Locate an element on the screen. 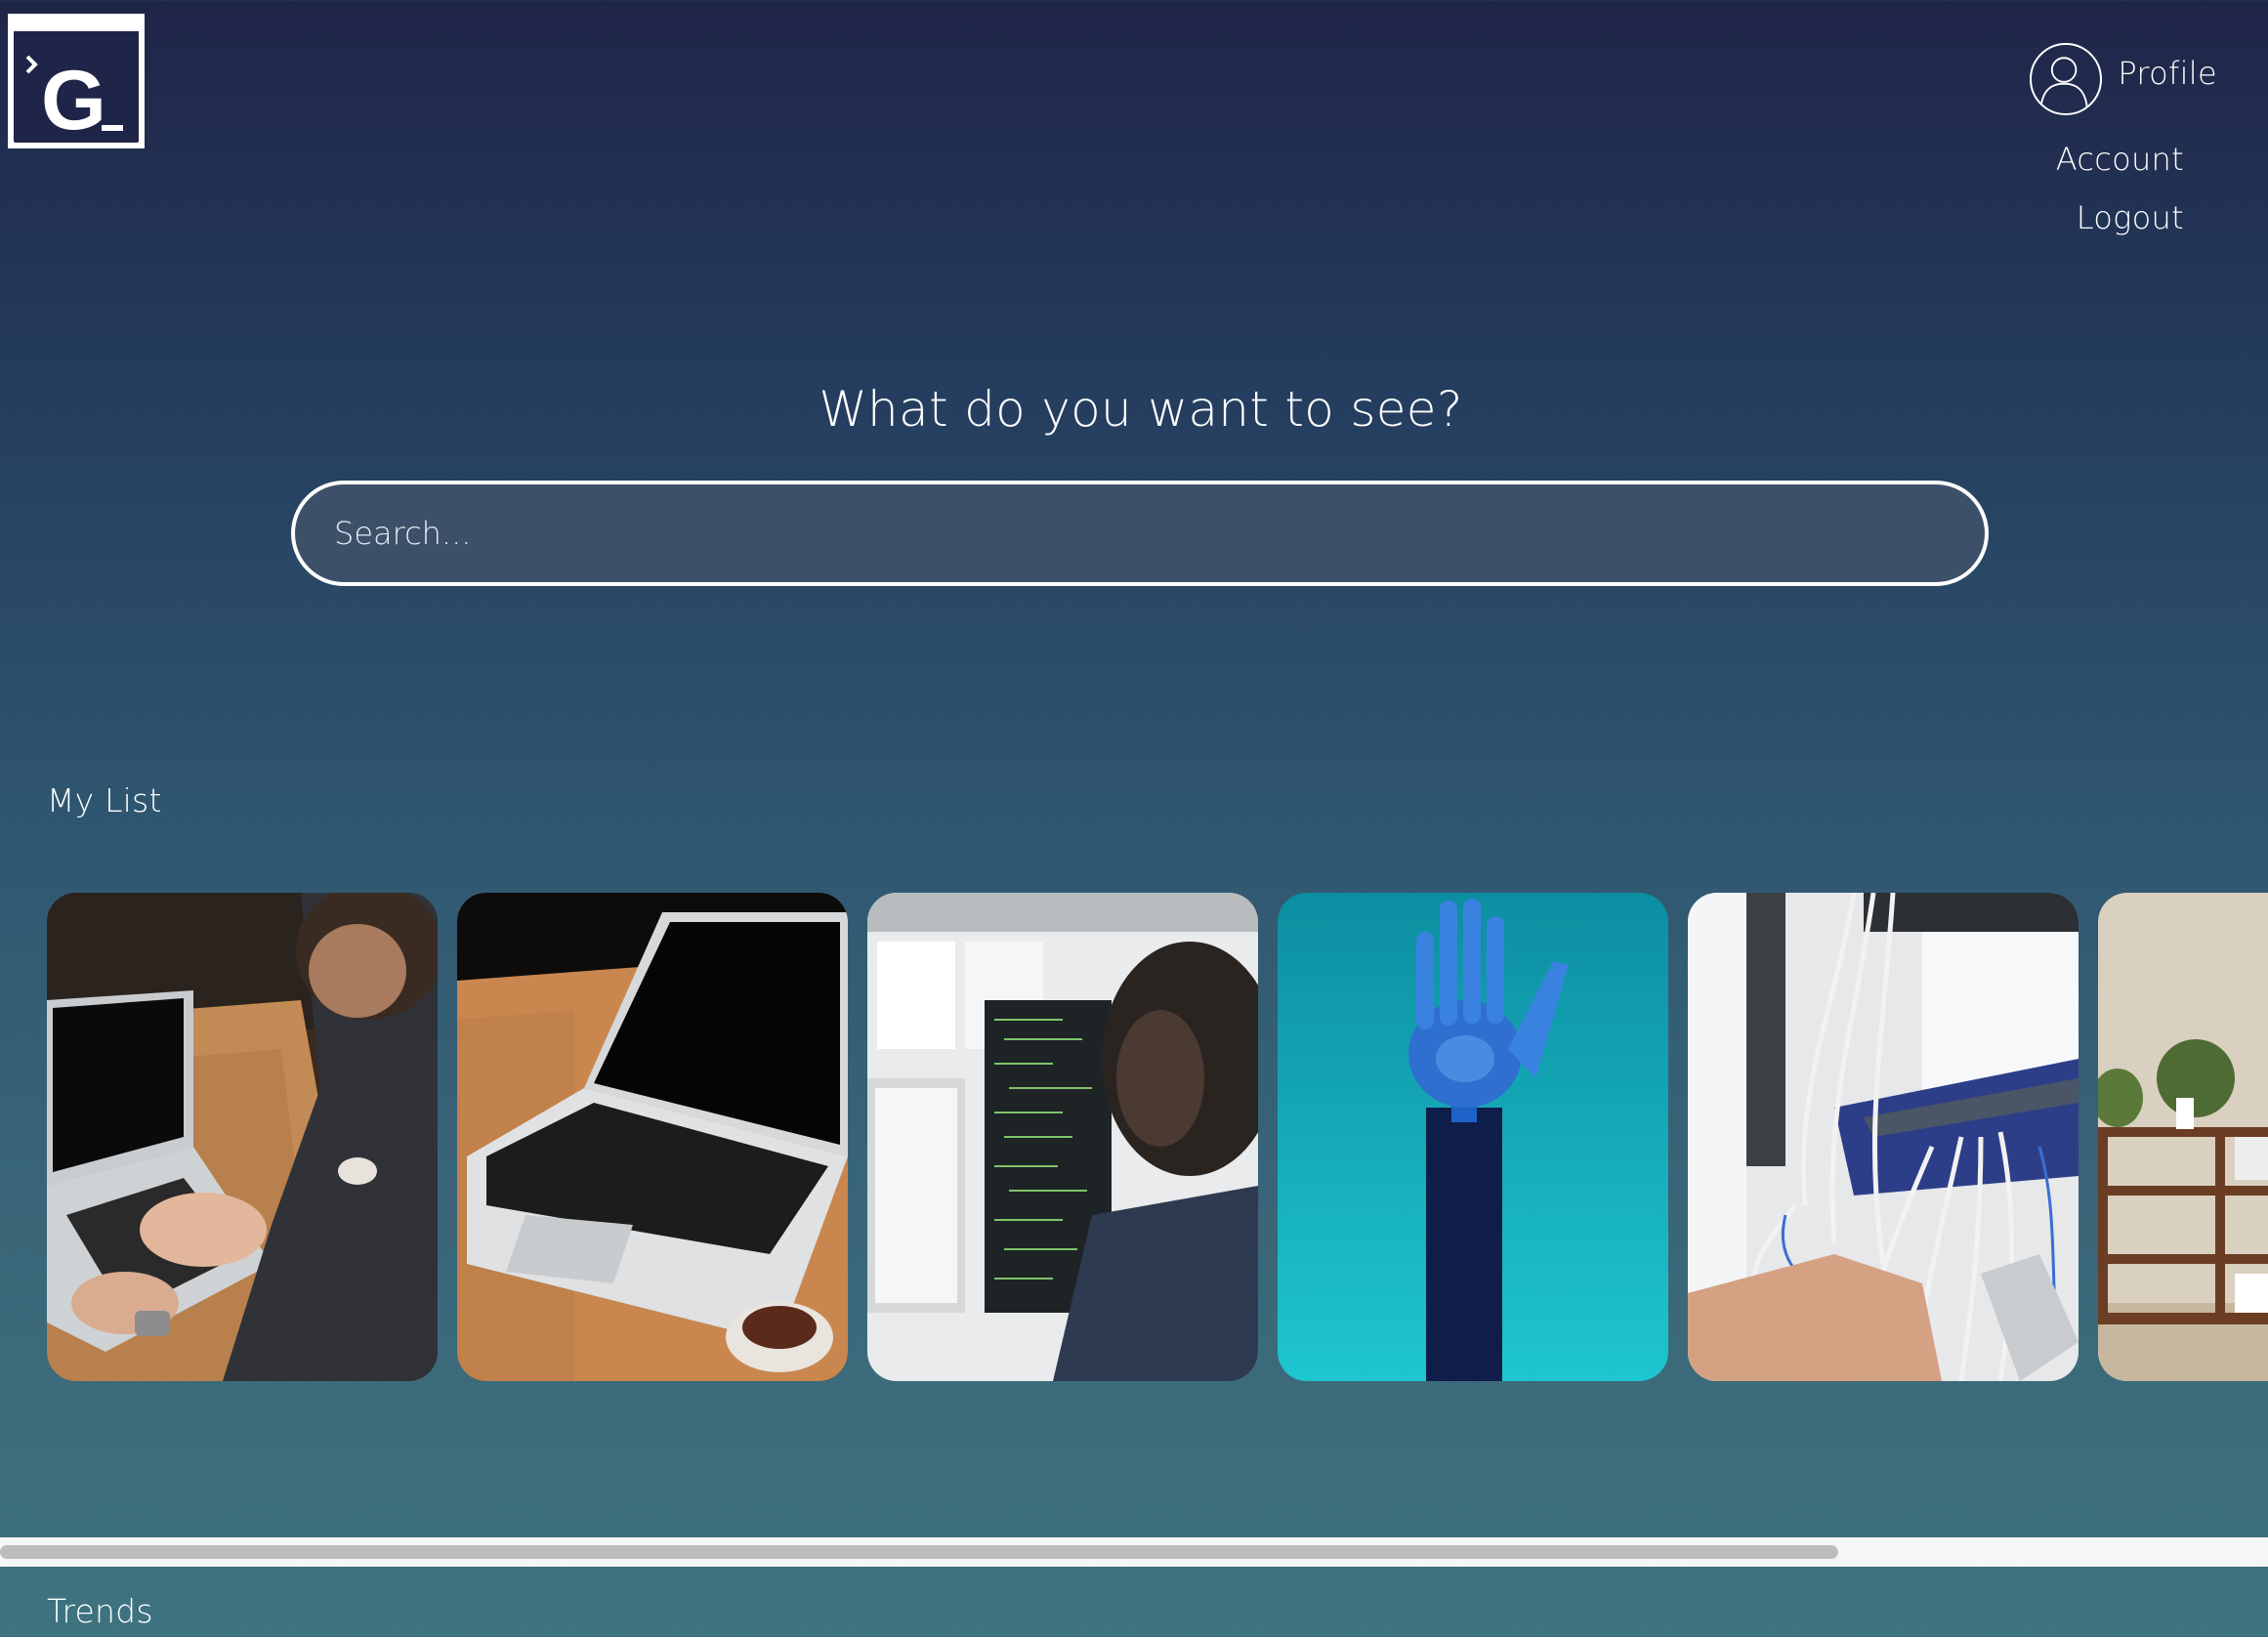  horizontal-scrollbar is located at coordinates (1134, 1552).